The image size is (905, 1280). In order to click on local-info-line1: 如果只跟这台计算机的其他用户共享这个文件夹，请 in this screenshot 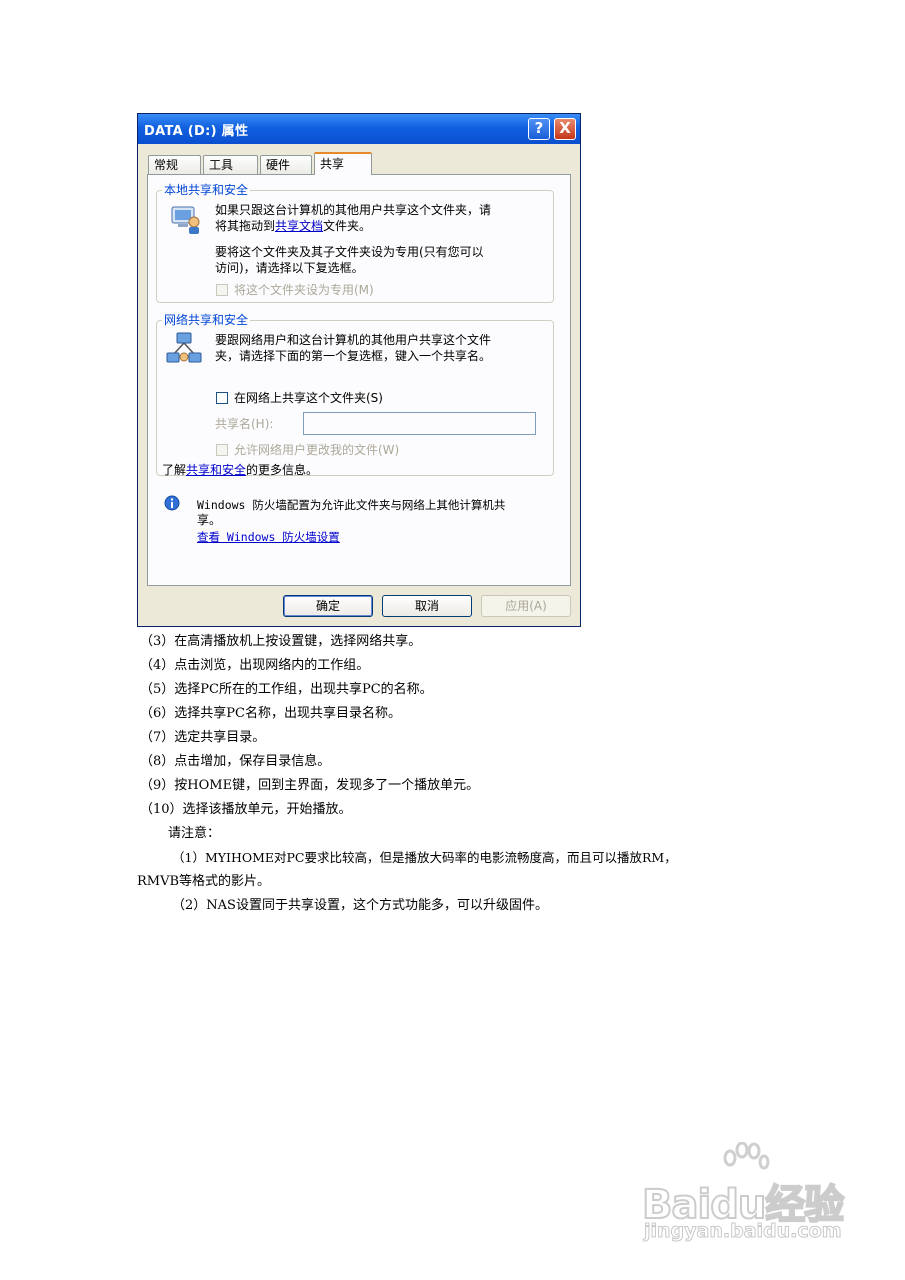, I will do `click(353, 210)`.